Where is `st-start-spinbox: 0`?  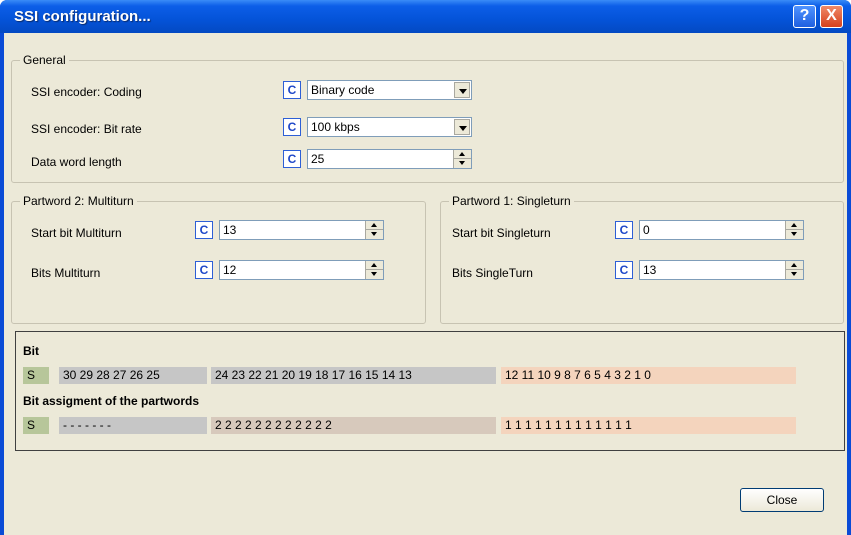 st-start-spinbox: 0 is located at coordinates (721, 230).